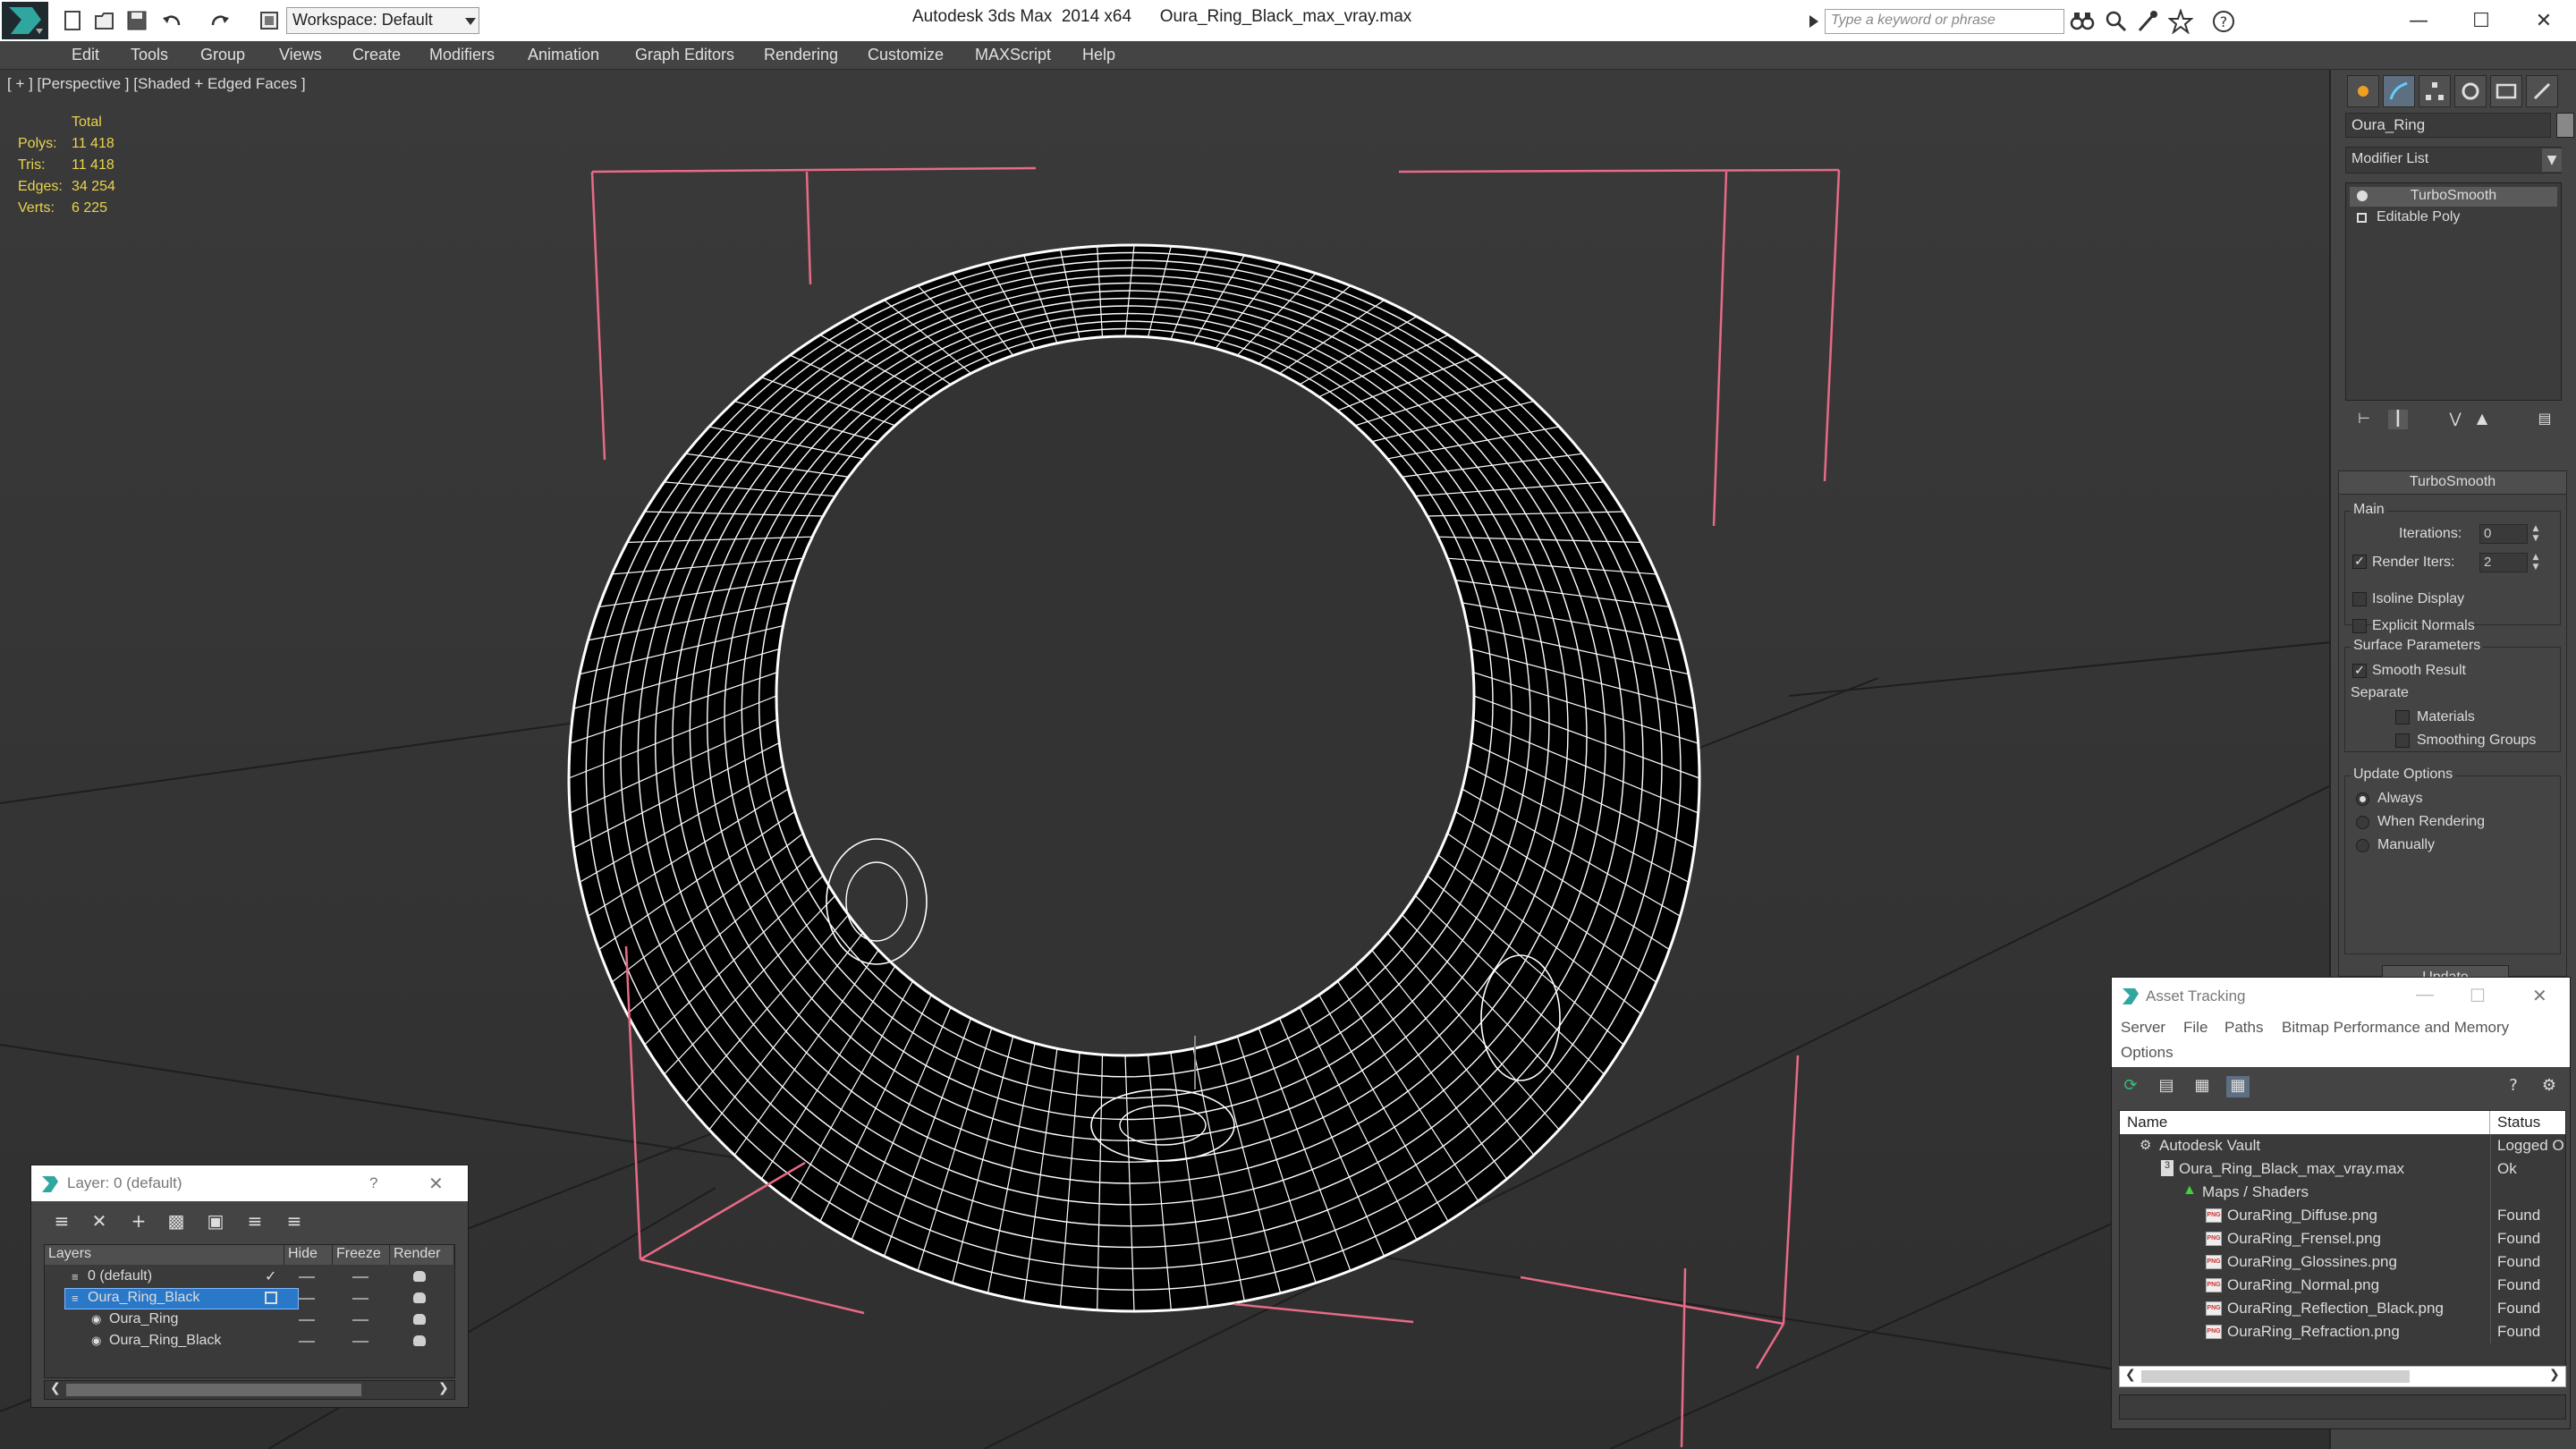 This screenshot has height=1449, width=2576. Describe the element at coordinates (2395, 1028) in the screenshot. I see `menu-bitmap-performance: Bitmap Performance and Memory` at that location.